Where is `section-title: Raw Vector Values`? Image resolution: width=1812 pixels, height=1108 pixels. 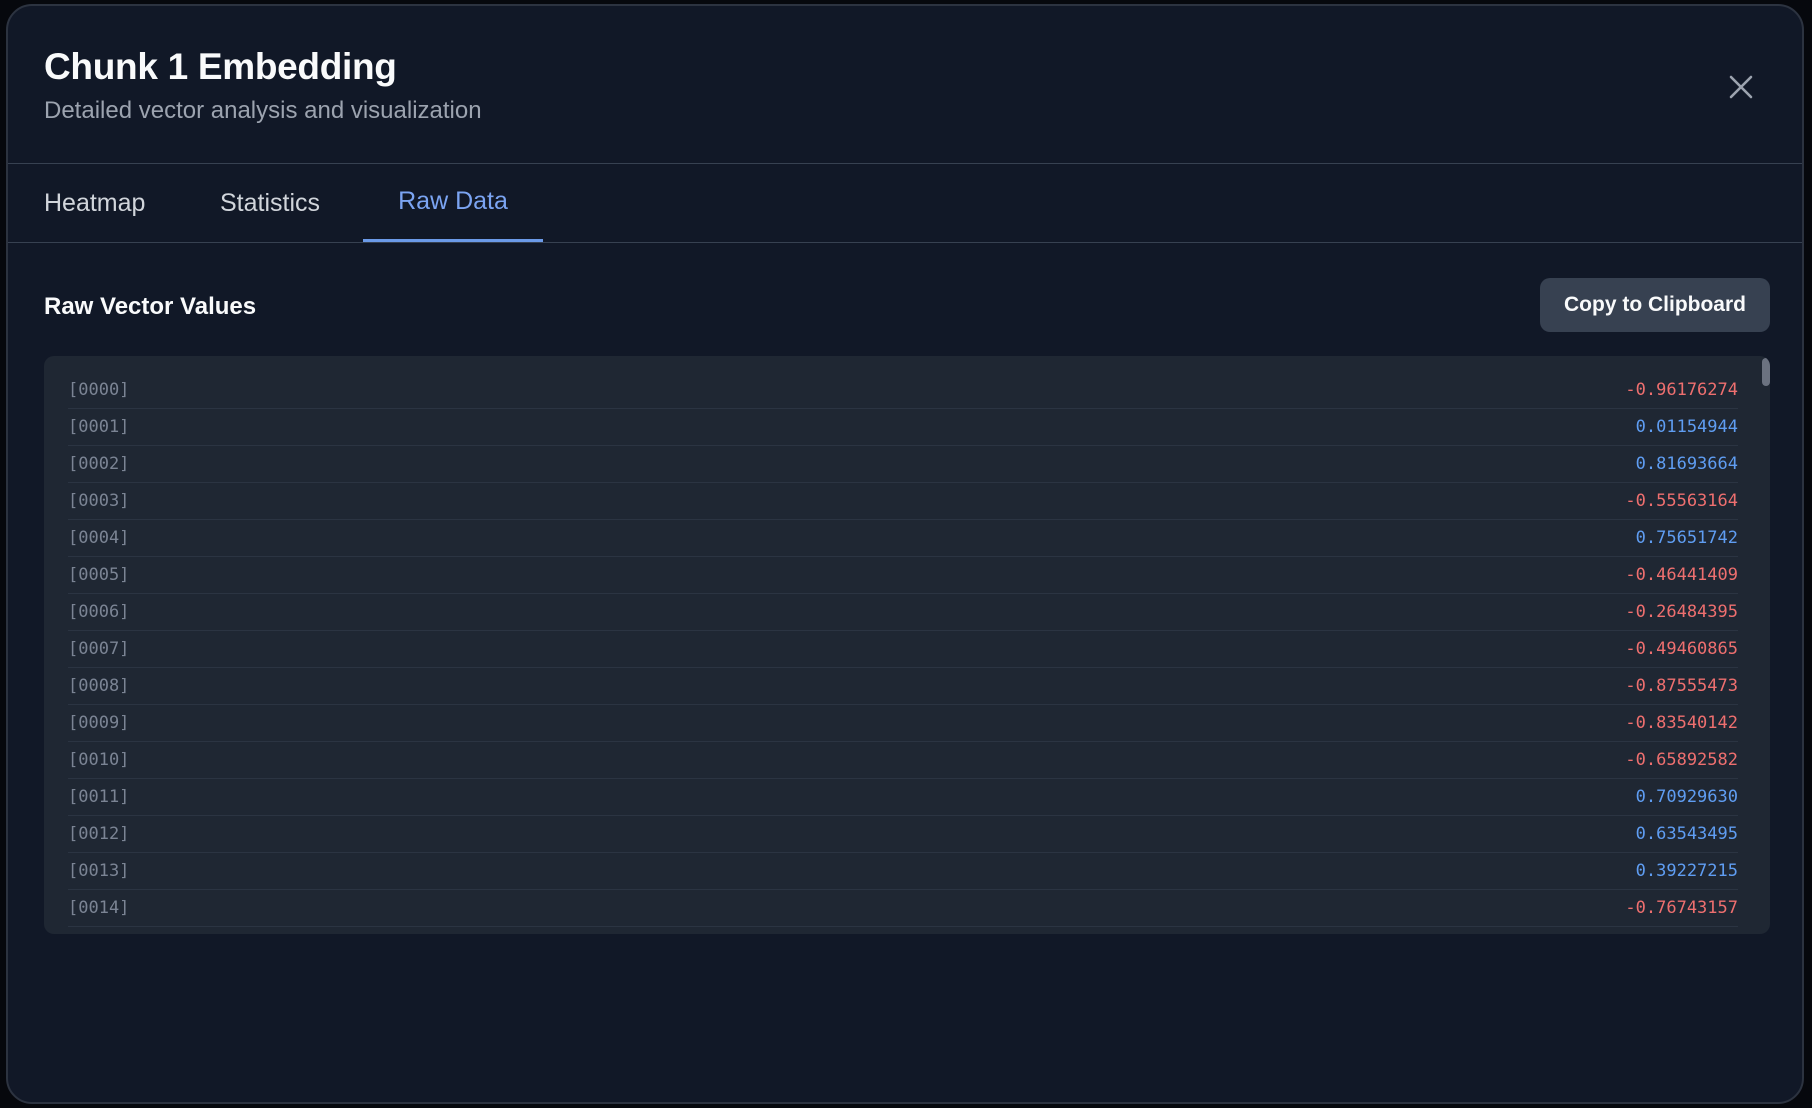
section-title: Raw Vector Values is located at coordinates (150, 306).